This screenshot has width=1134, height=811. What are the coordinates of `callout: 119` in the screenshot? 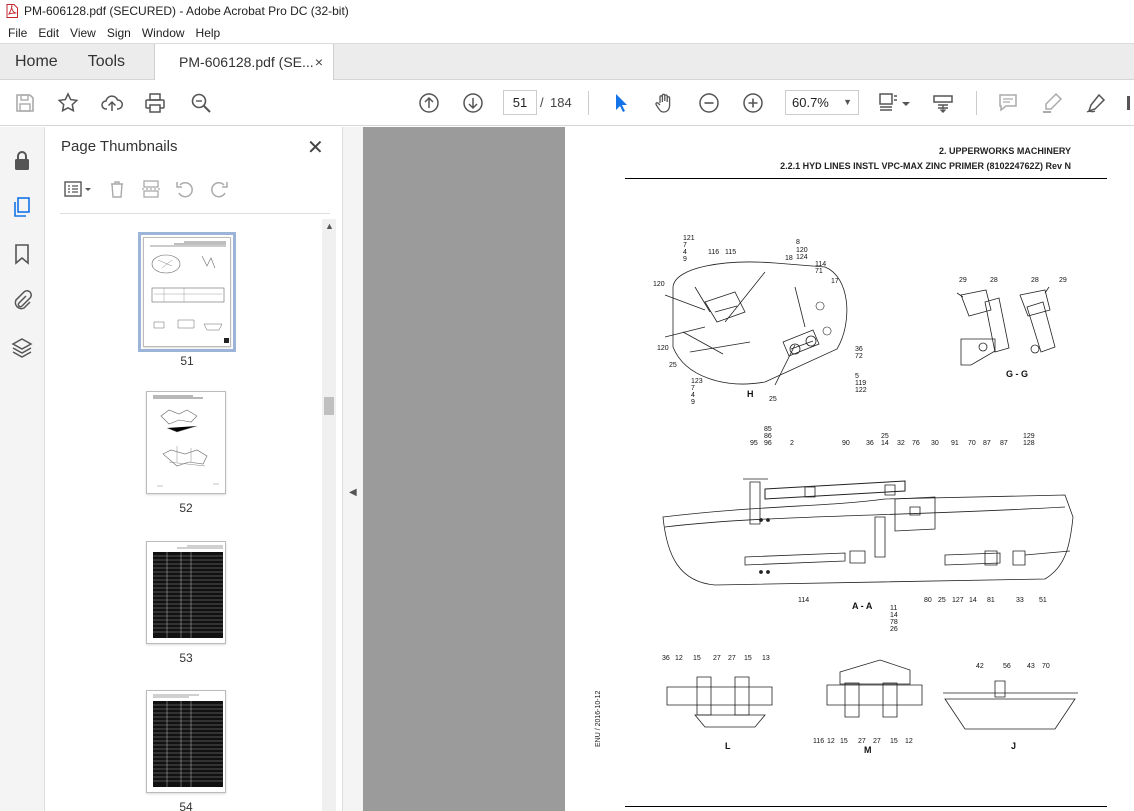 It's located at (860, 383).